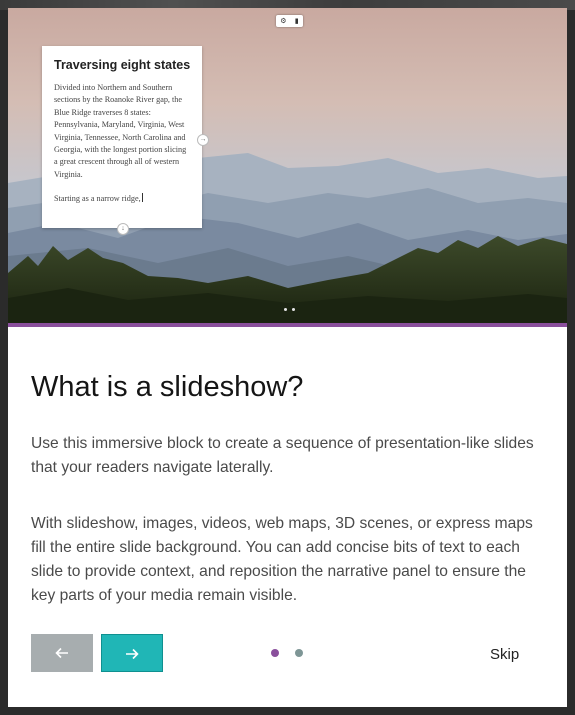  I want to click on block-toolbar: ⚙ ▮, so click(289, 21).